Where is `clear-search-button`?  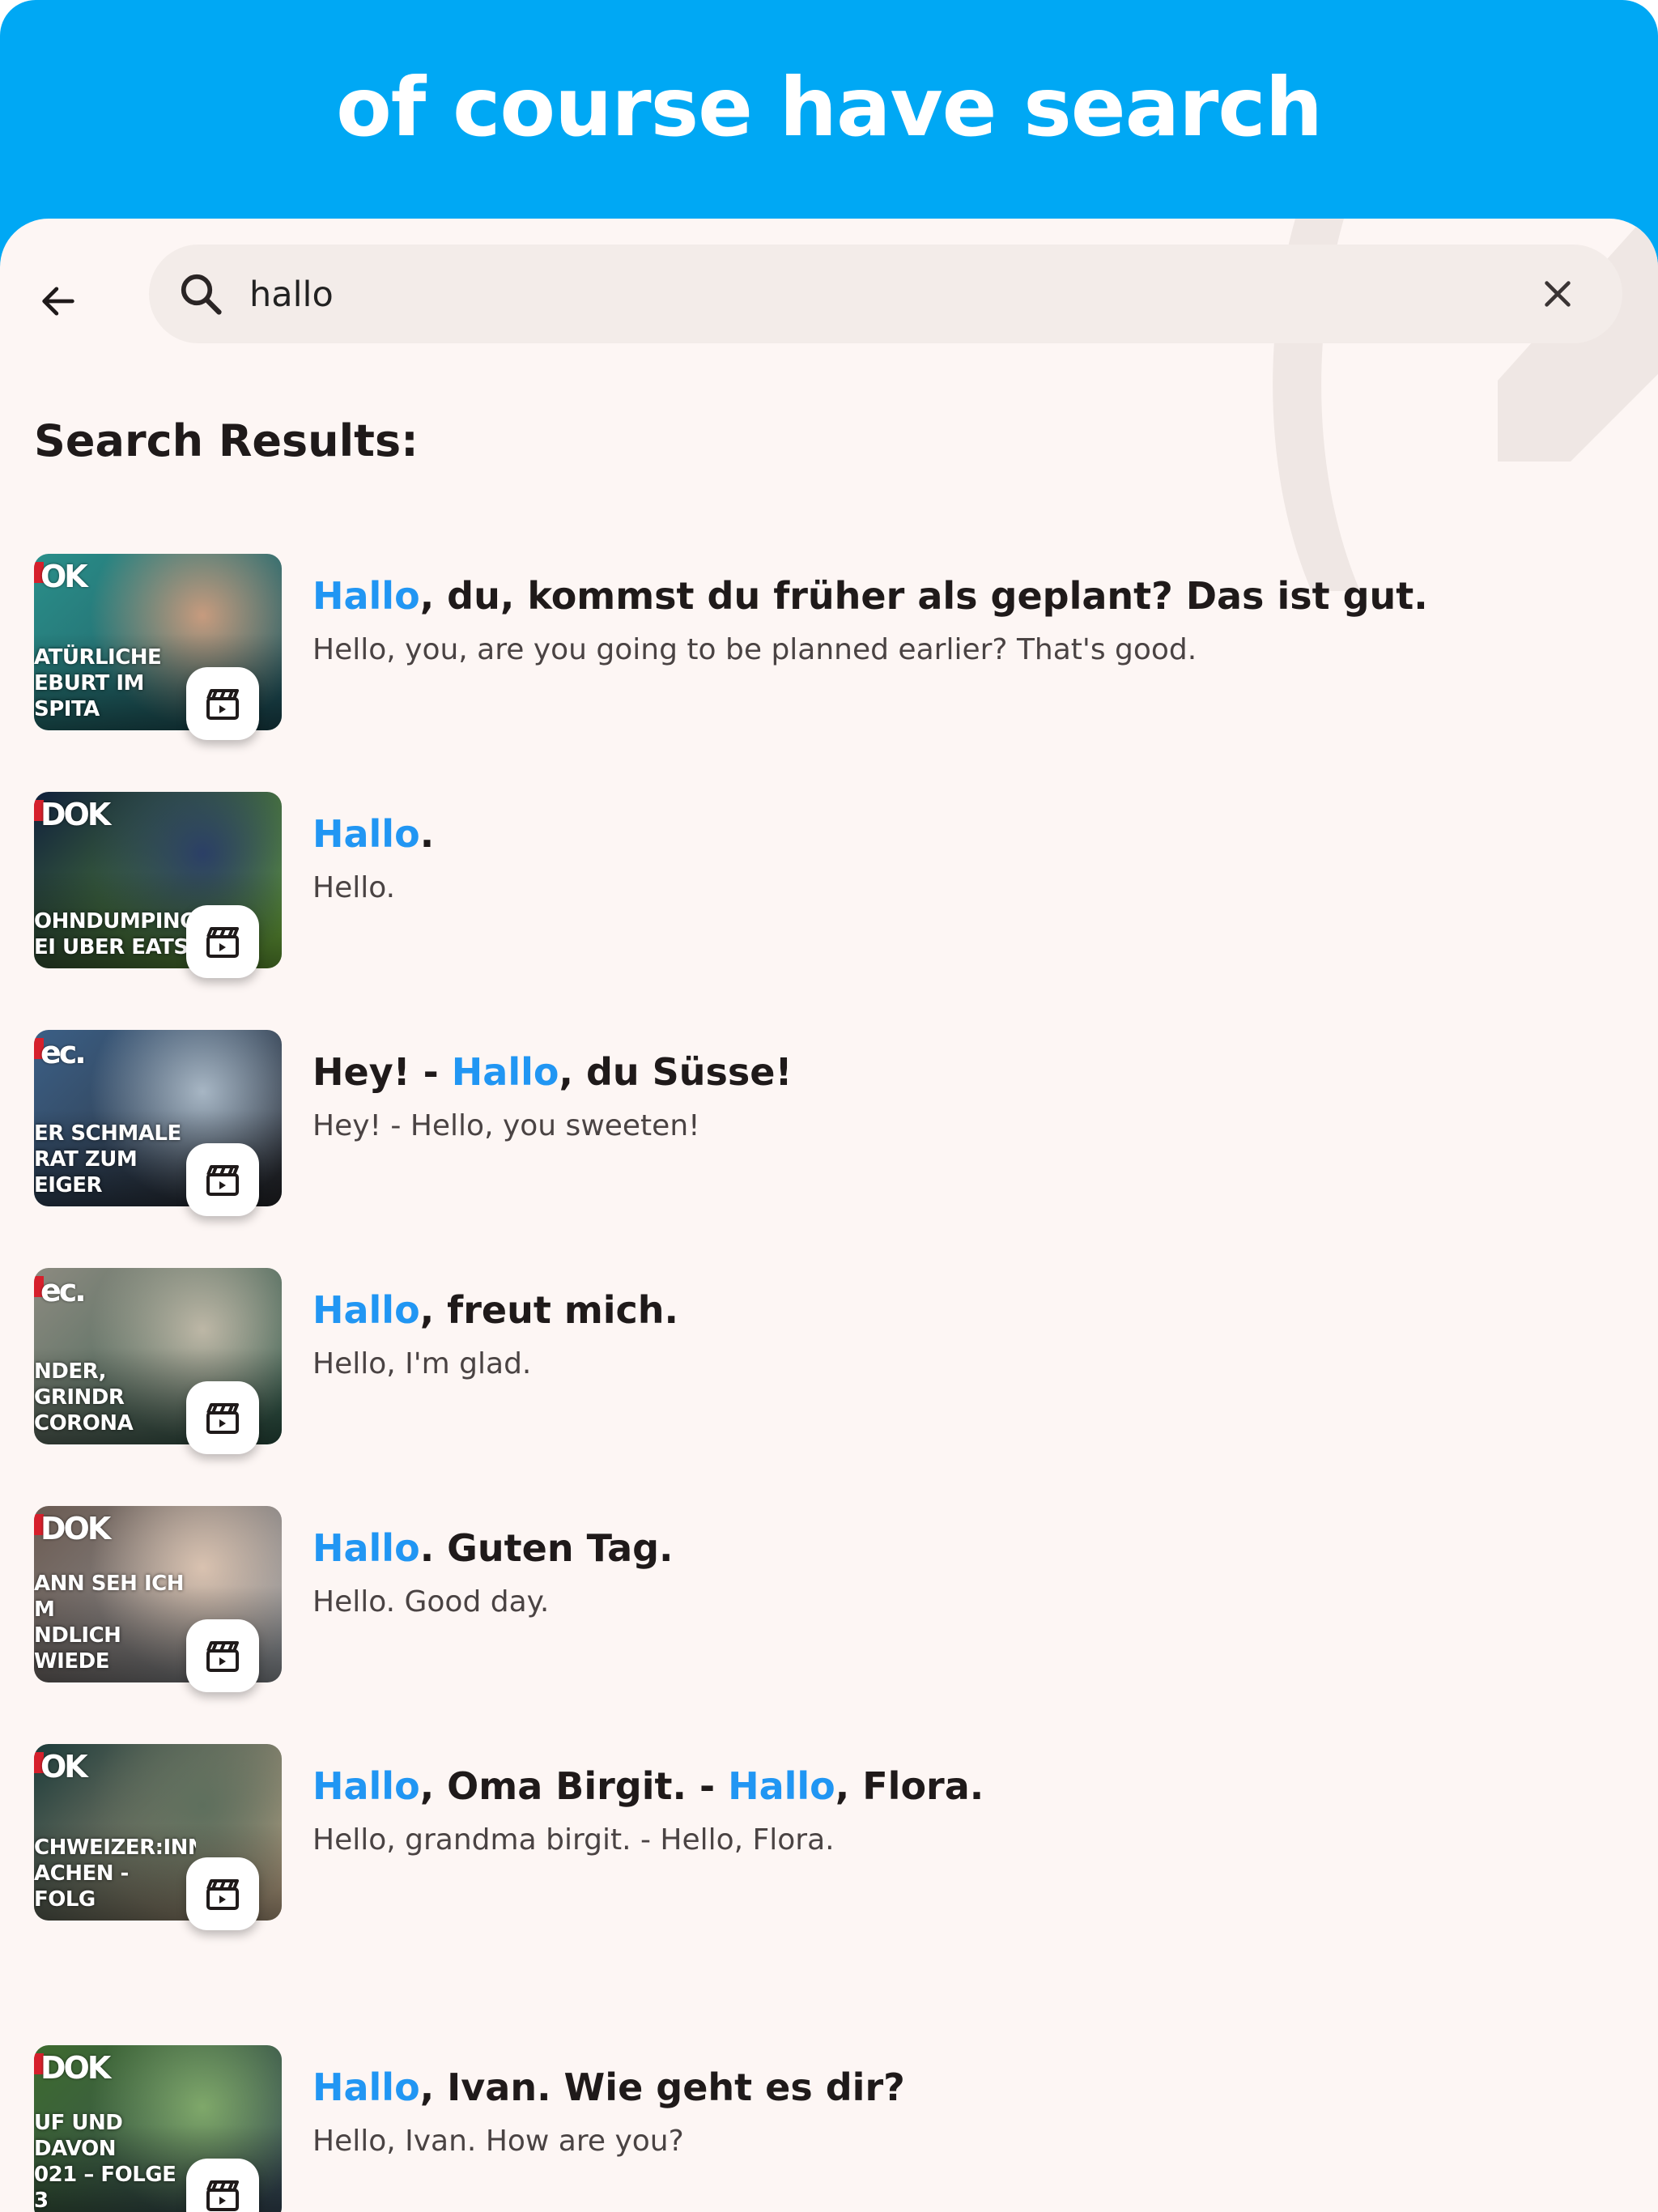 clear-search-button is located at coordinates (1557, 294).